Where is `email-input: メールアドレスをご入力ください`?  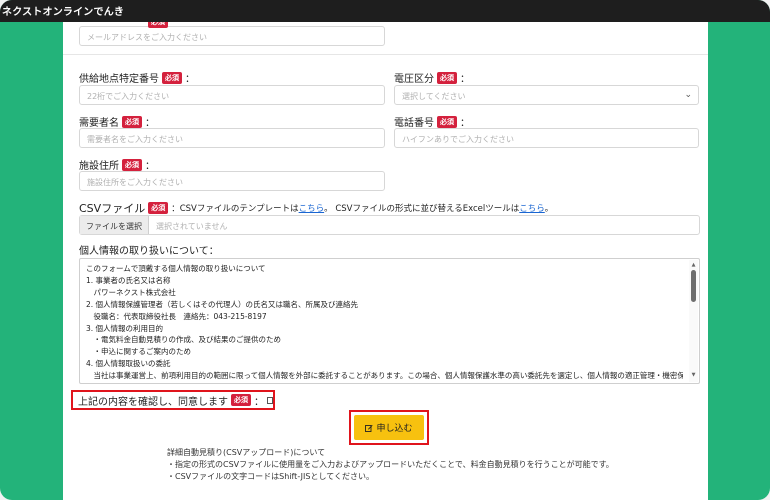
email-input: メールアドレスをご入力ください is located at coordinates (232, 36).